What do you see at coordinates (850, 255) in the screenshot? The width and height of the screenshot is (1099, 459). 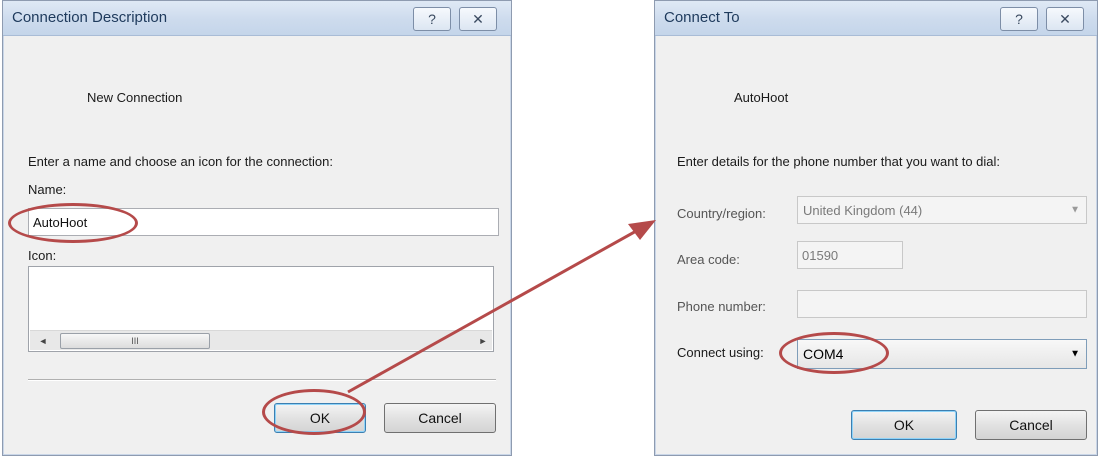 I see `area-code-field: 01590` at bounding box center [850, 255].